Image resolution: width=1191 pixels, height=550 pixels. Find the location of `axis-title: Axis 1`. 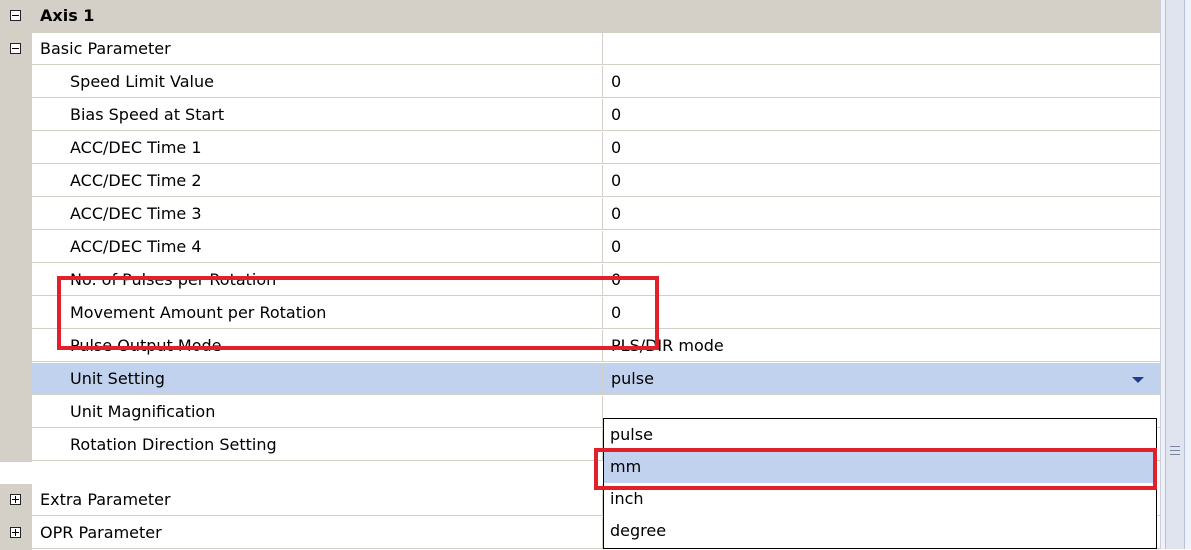

axis-title: Axis 1 is located at coordinates (67, 15).